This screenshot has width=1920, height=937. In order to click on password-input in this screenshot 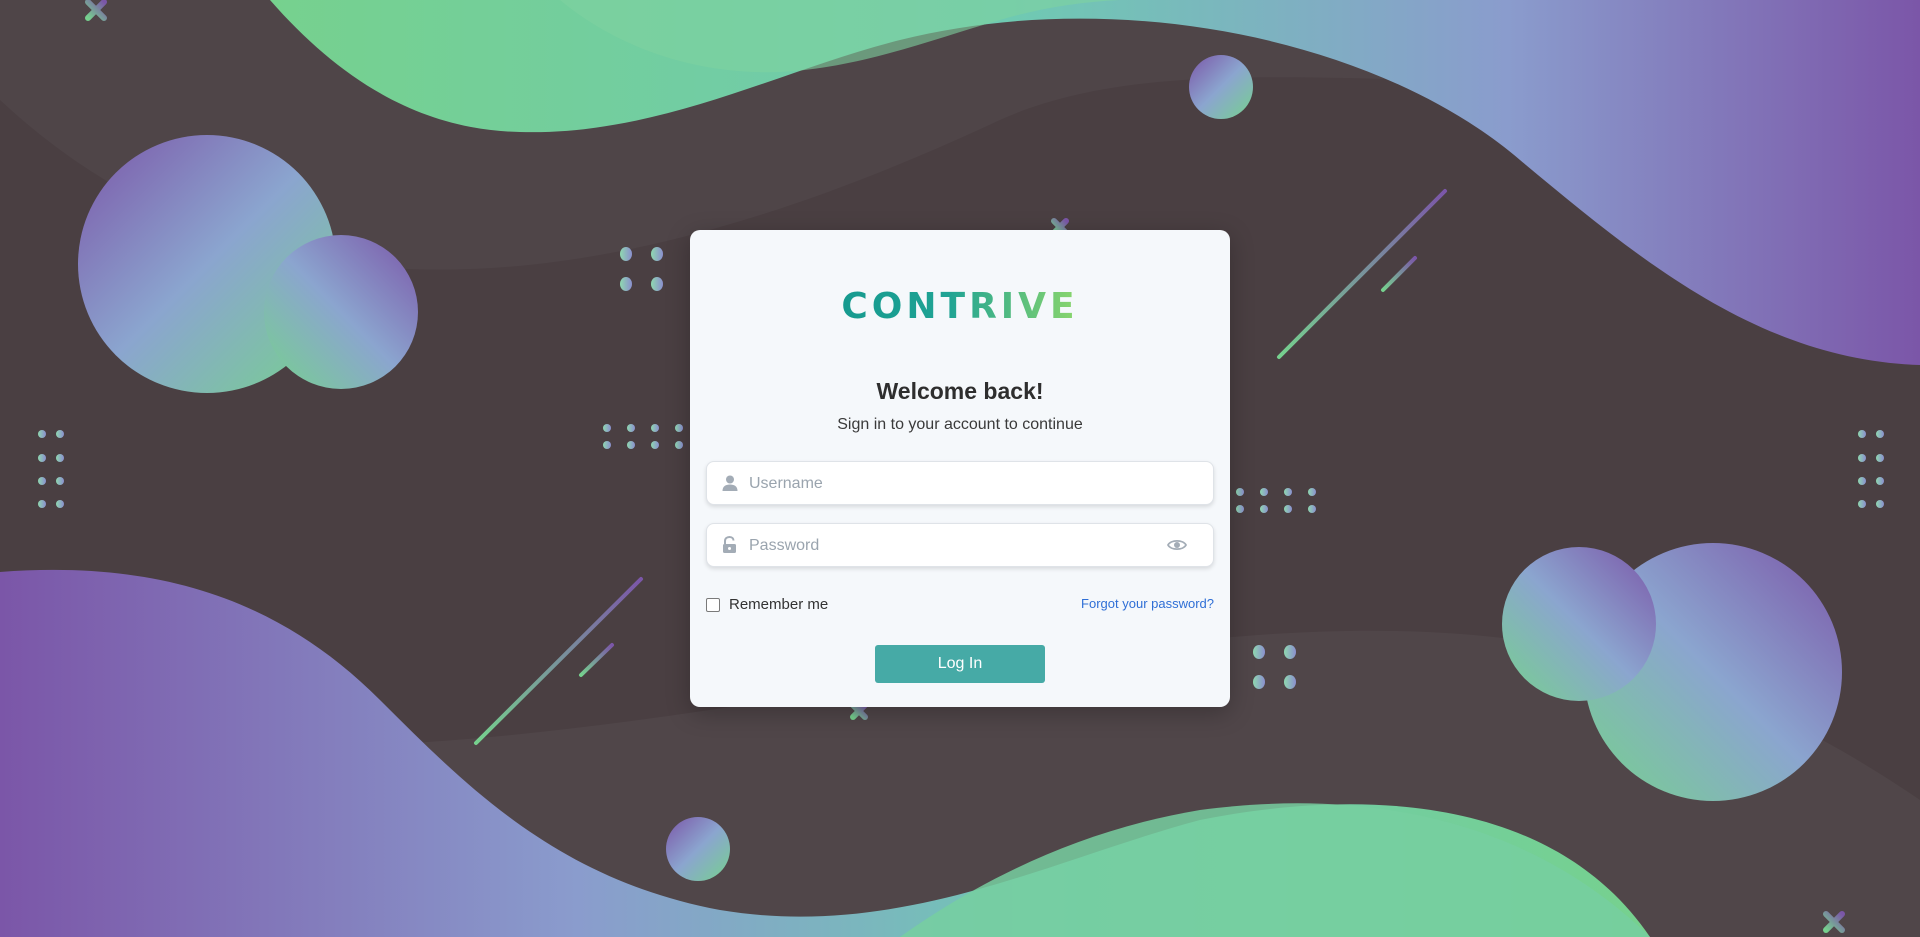, I will do `click(949, 546)`.